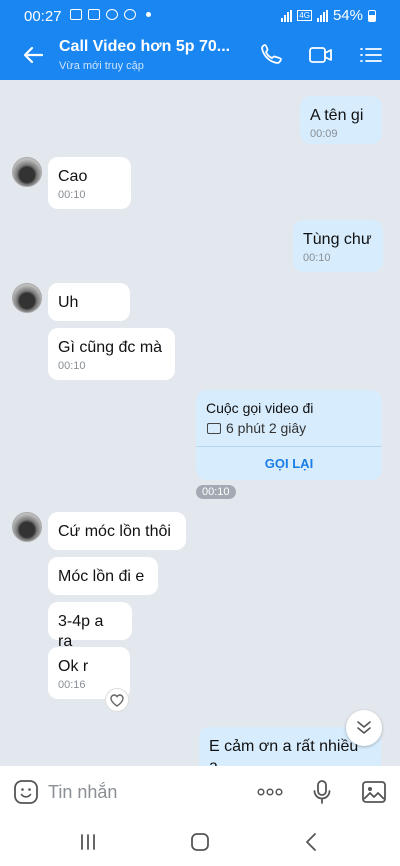  What do you see at coordinates (26, 792) in the screenshot?
I see `emoji-icon` at bounding box center [26, 792].